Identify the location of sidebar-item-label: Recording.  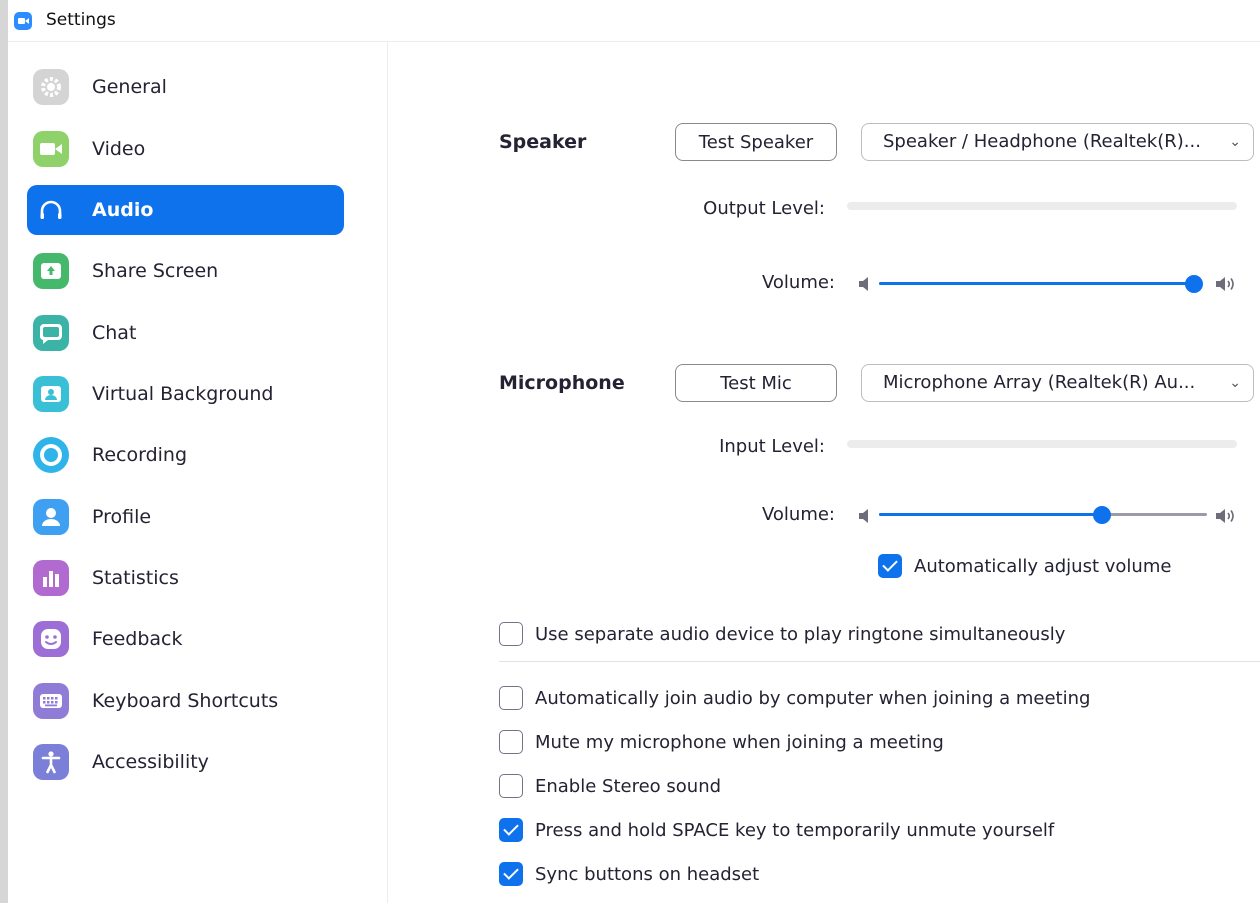
(140, 455).